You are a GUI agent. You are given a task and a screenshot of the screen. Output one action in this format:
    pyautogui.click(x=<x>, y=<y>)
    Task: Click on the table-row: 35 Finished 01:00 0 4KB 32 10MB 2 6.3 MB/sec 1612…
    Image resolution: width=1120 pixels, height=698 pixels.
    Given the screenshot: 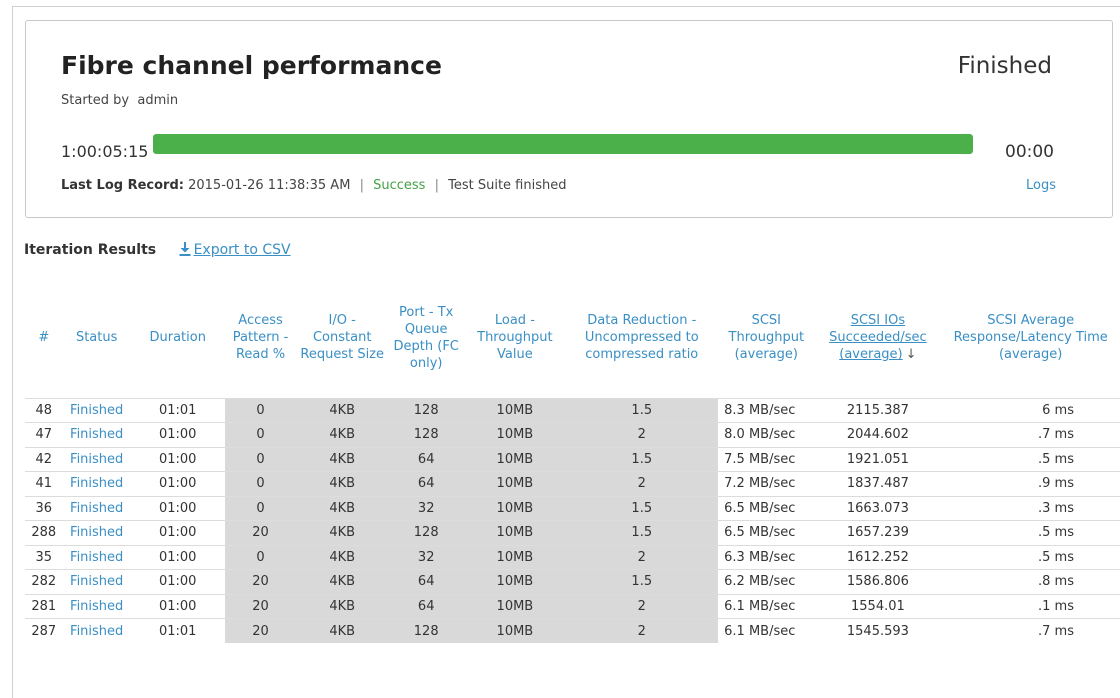 What is the action you would take?
    pyautogui.click(x=572, y=557)
    